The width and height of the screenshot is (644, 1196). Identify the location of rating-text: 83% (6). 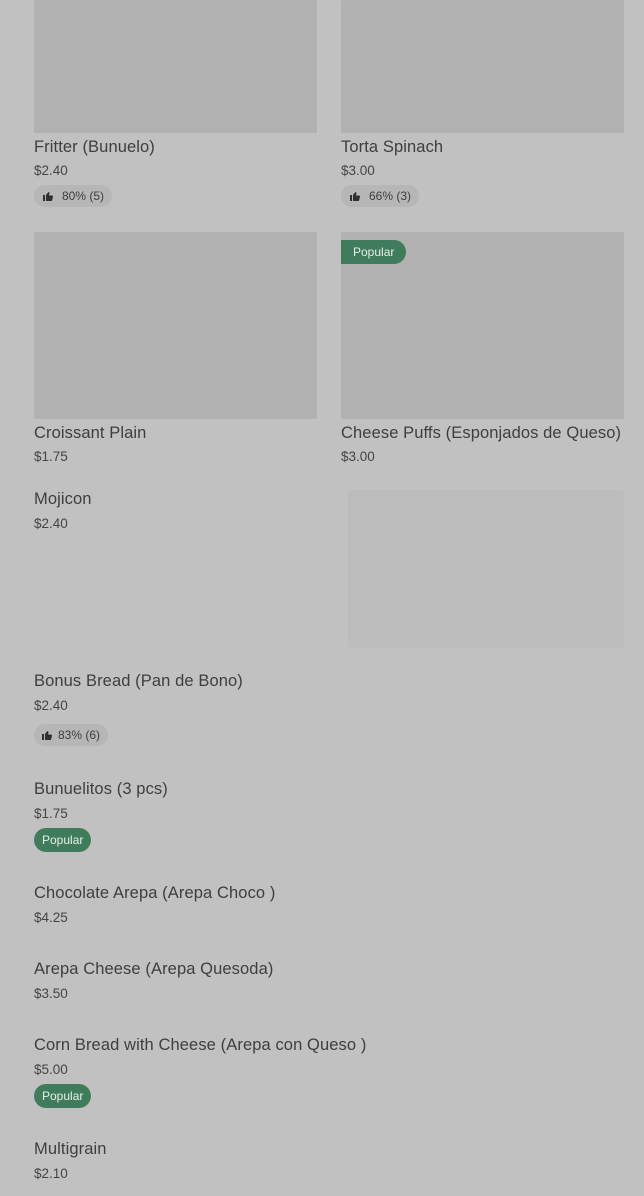
(79, 735).